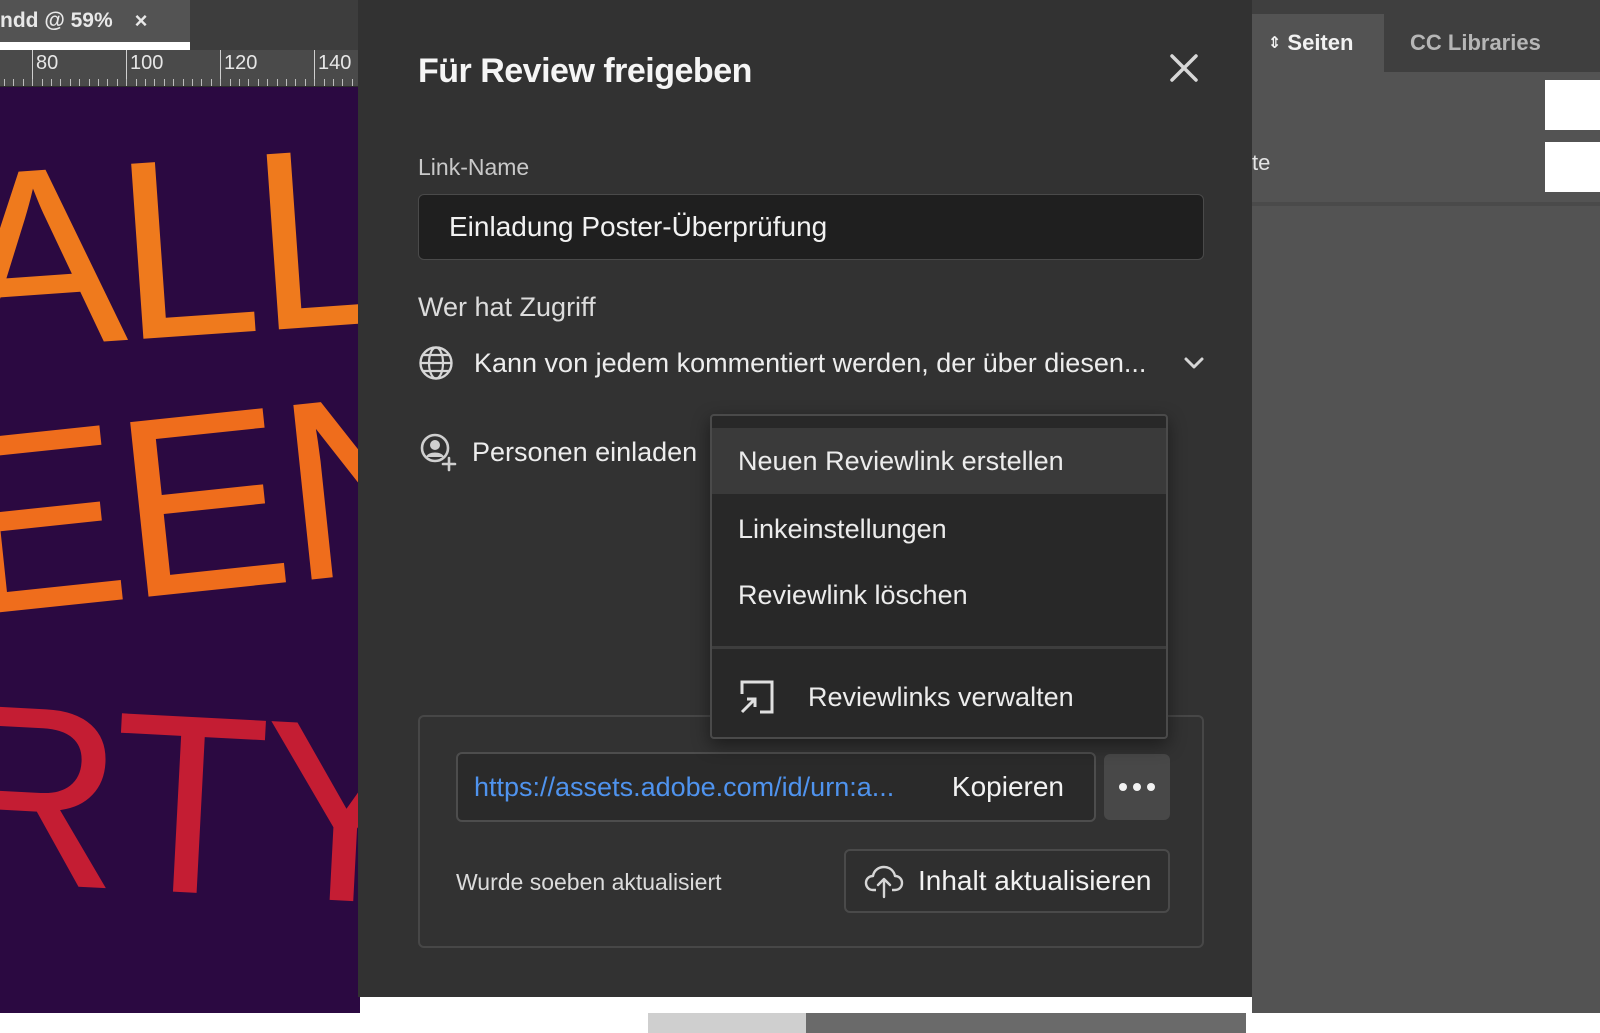  What do you see at coordinates (585, 451) in the screenshot?
I see `invite-label: Personen einladen` at bounding box center [585, 451].